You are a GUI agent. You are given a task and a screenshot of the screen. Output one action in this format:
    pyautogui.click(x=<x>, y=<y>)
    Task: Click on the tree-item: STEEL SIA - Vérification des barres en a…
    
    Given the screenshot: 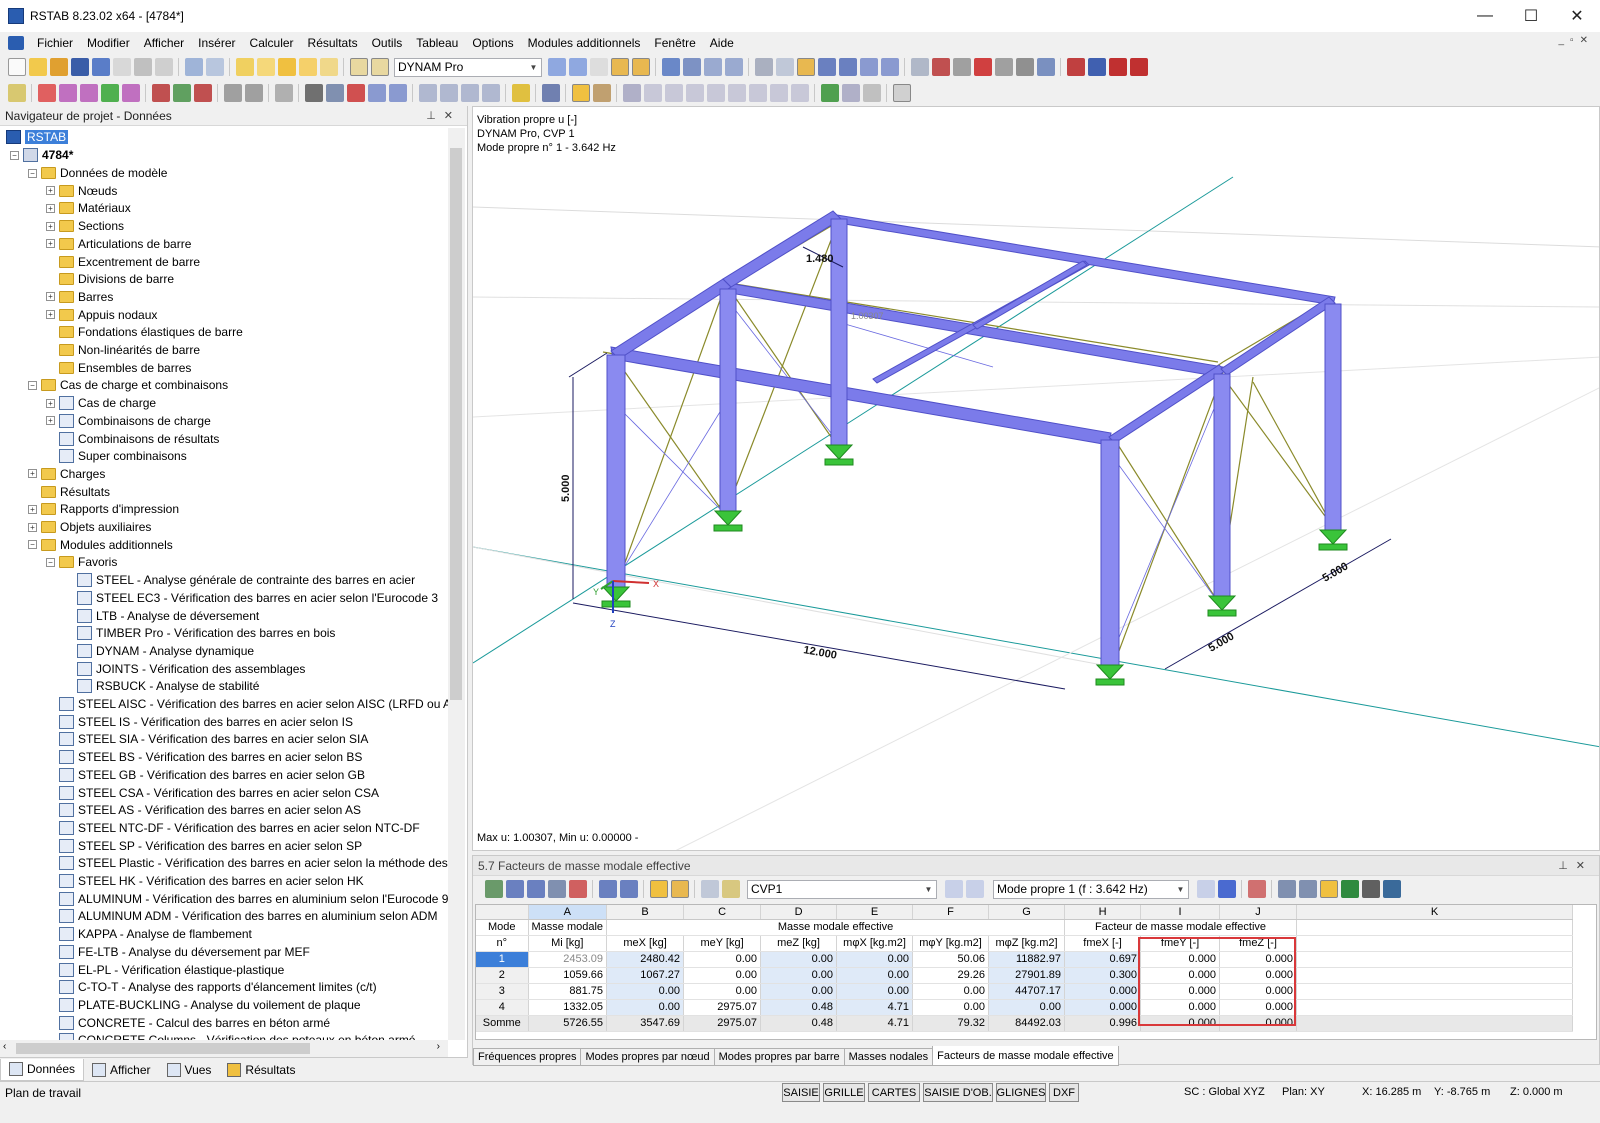 What is the action you would take?
    pyautogui.click(x=207, y=739)
    